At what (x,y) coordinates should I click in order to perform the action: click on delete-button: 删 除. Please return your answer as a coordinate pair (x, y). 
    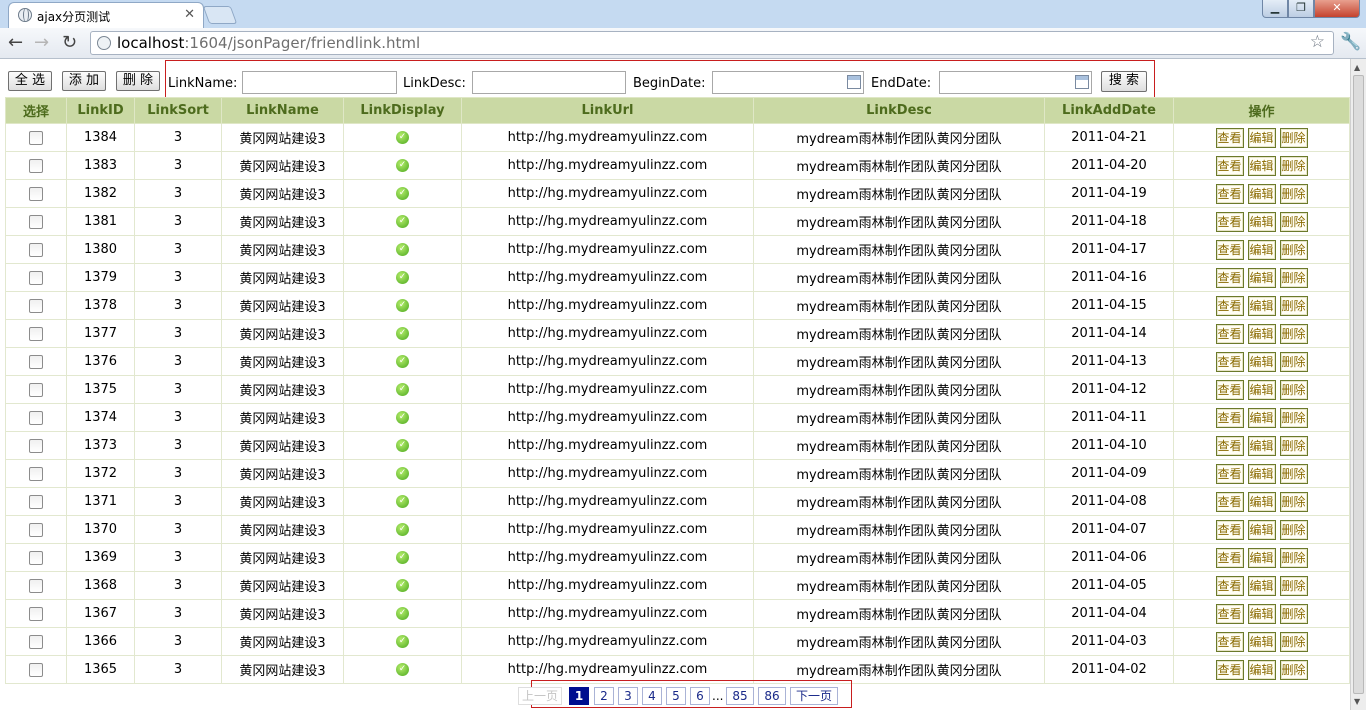
    Looking at the image, I should click on (138, 81).